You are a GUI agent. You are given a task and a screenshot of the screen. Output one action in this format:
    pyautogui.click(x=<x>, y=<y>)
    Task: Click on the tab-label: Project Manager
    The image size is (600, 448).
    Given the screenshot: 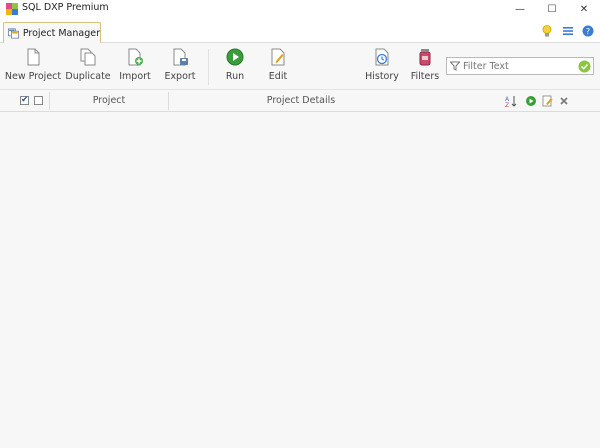 What is the action you would take?
    pyautogui.click(x=61, y=33)
    